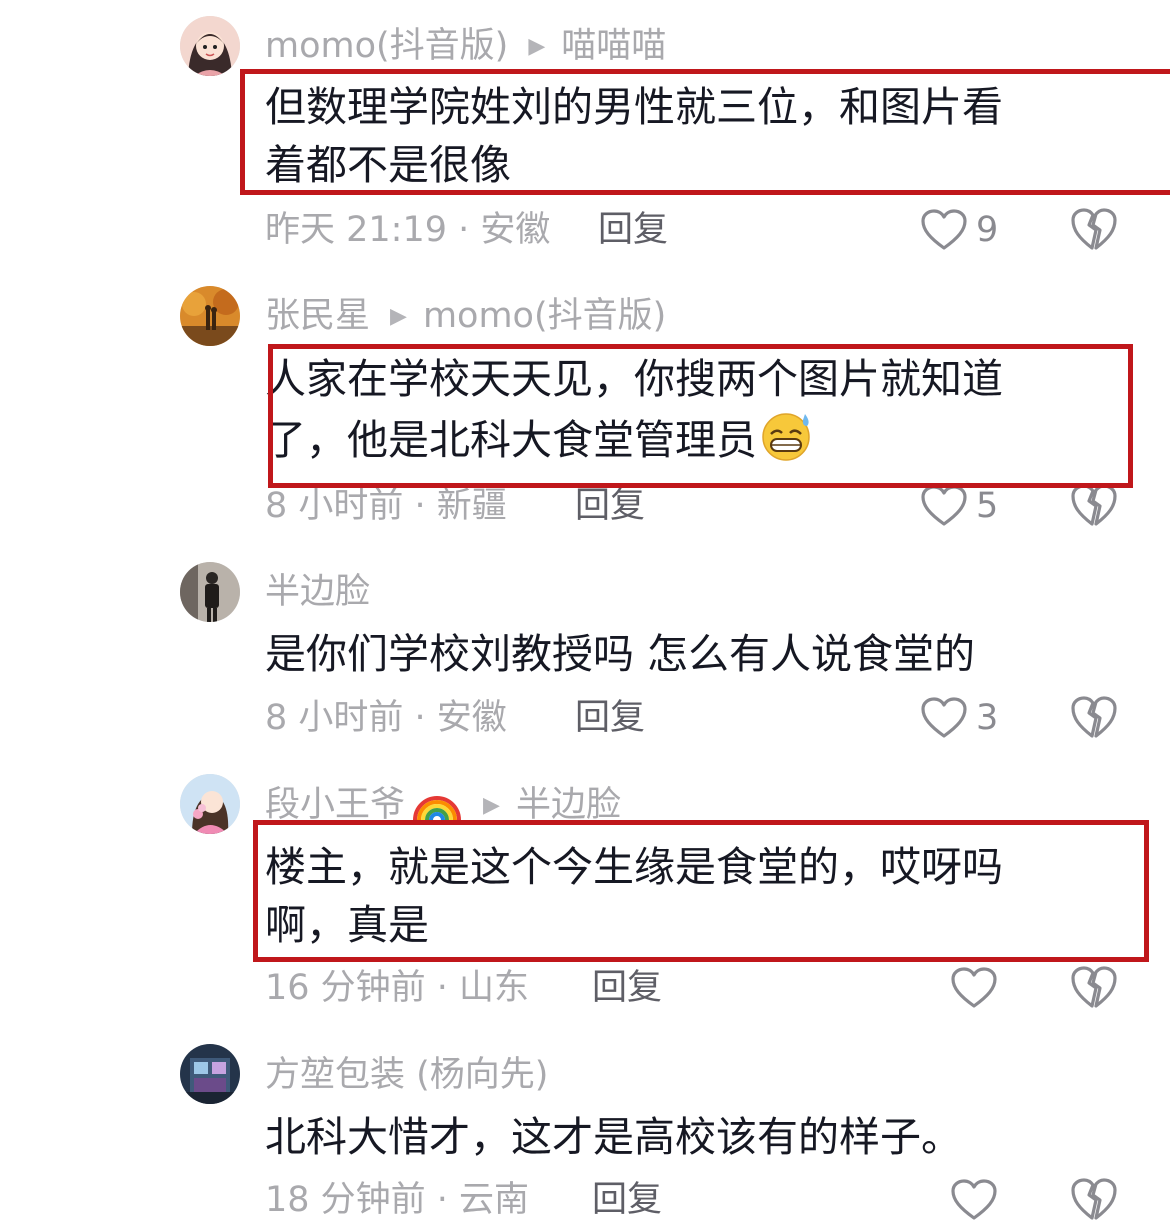  I want to click on like-count: 9, so click(987, 230).